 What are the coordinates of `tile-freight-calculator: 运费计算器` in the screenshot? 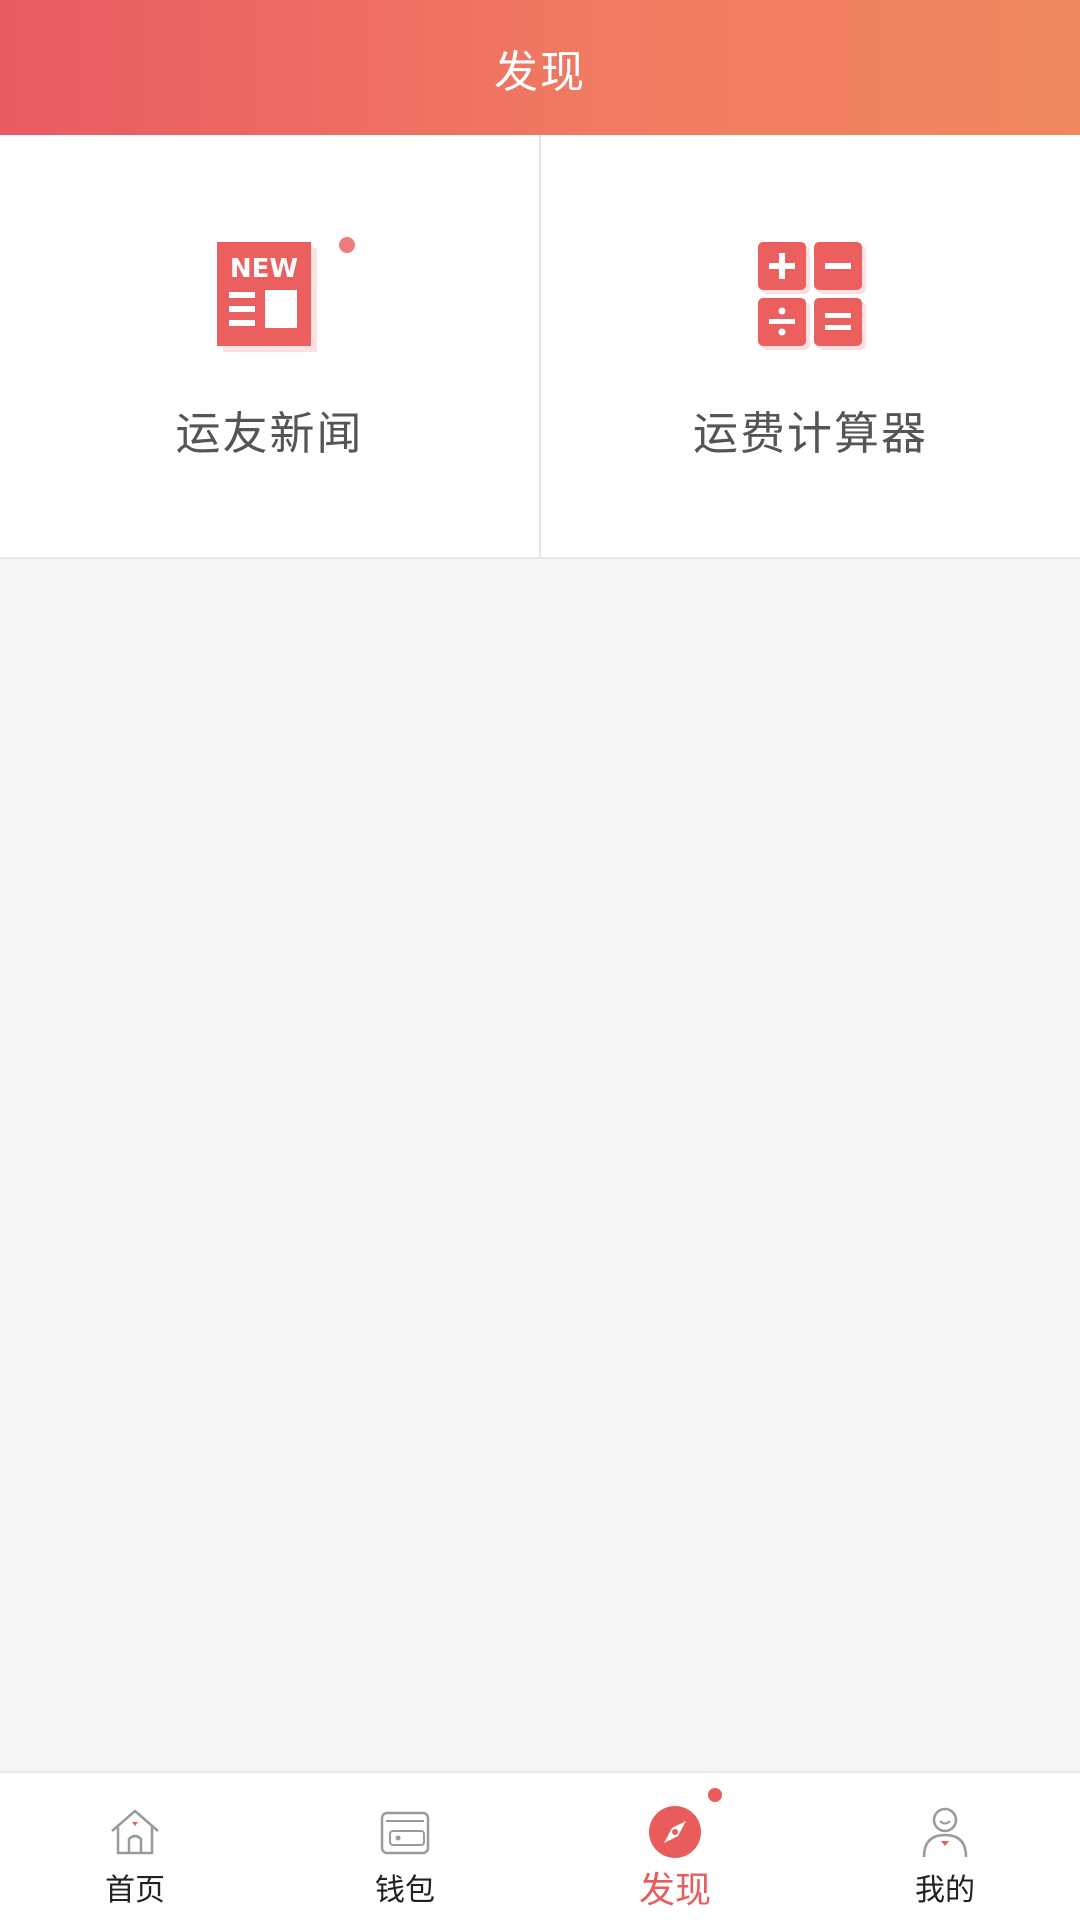 It's located at (809, 346).